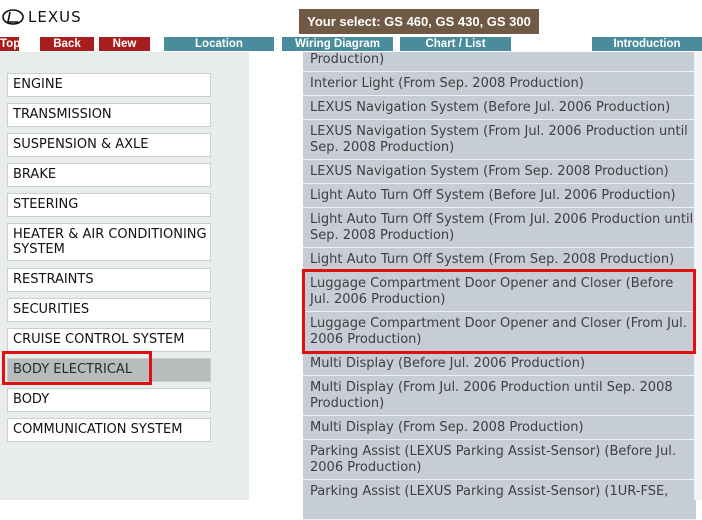  I want to click on category-suspension-axle: SUSPENSION & AXLE, so click(109, 145).